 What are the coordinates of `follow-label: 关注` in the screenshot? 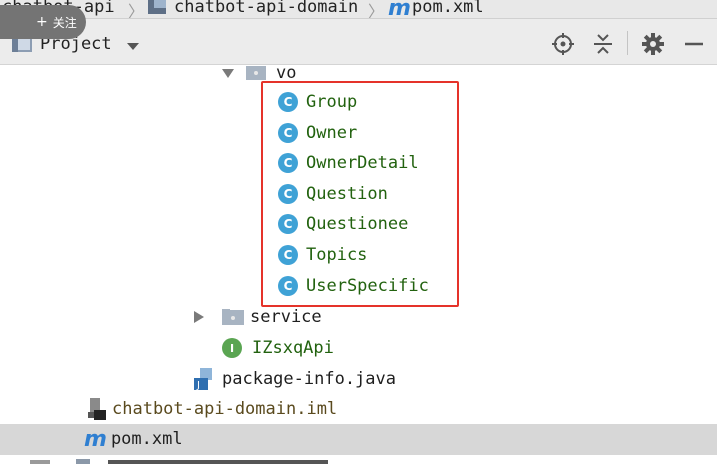 It's located at (64, 22).